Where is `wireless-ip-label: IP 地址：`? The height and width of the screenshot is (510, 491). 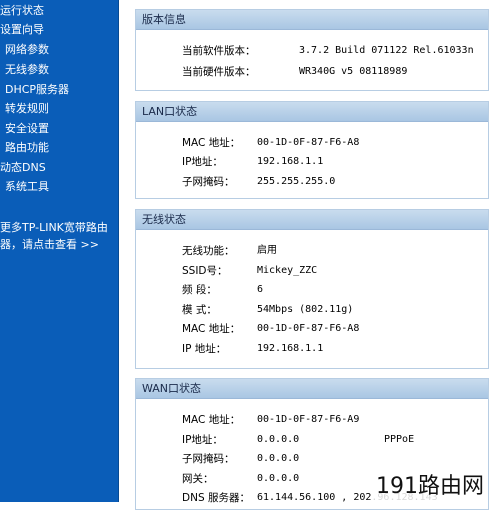 wireless-ip-label: IP 地址： is located at coordinates (204, 349).